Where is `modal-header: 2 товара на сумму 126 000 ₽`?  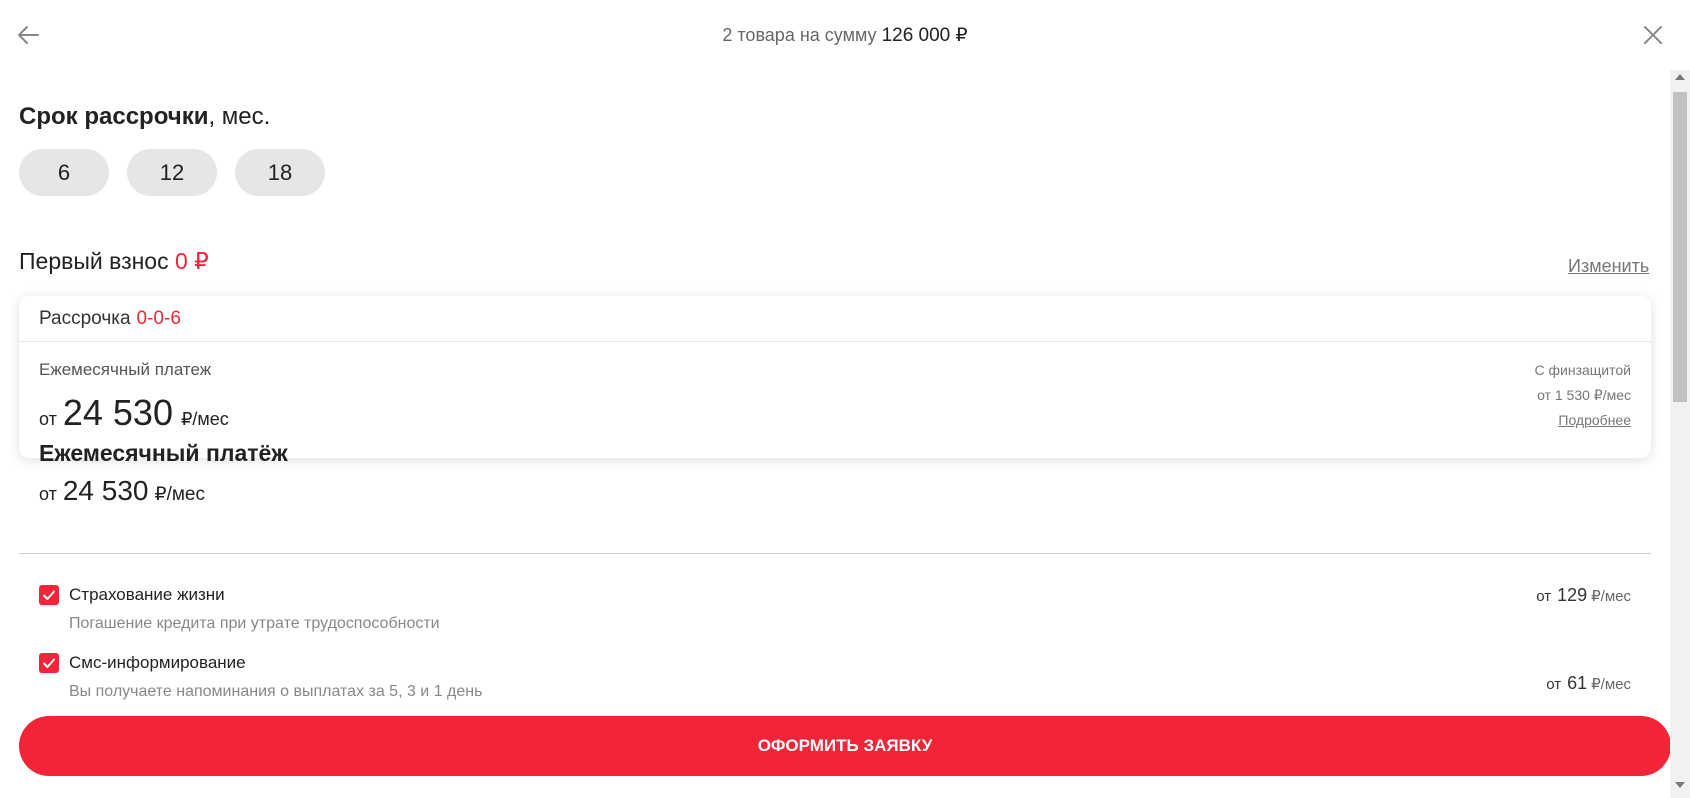 modal-header: 2 товара на сумму 126 000 ₽ is located at coordinates (845, 35).